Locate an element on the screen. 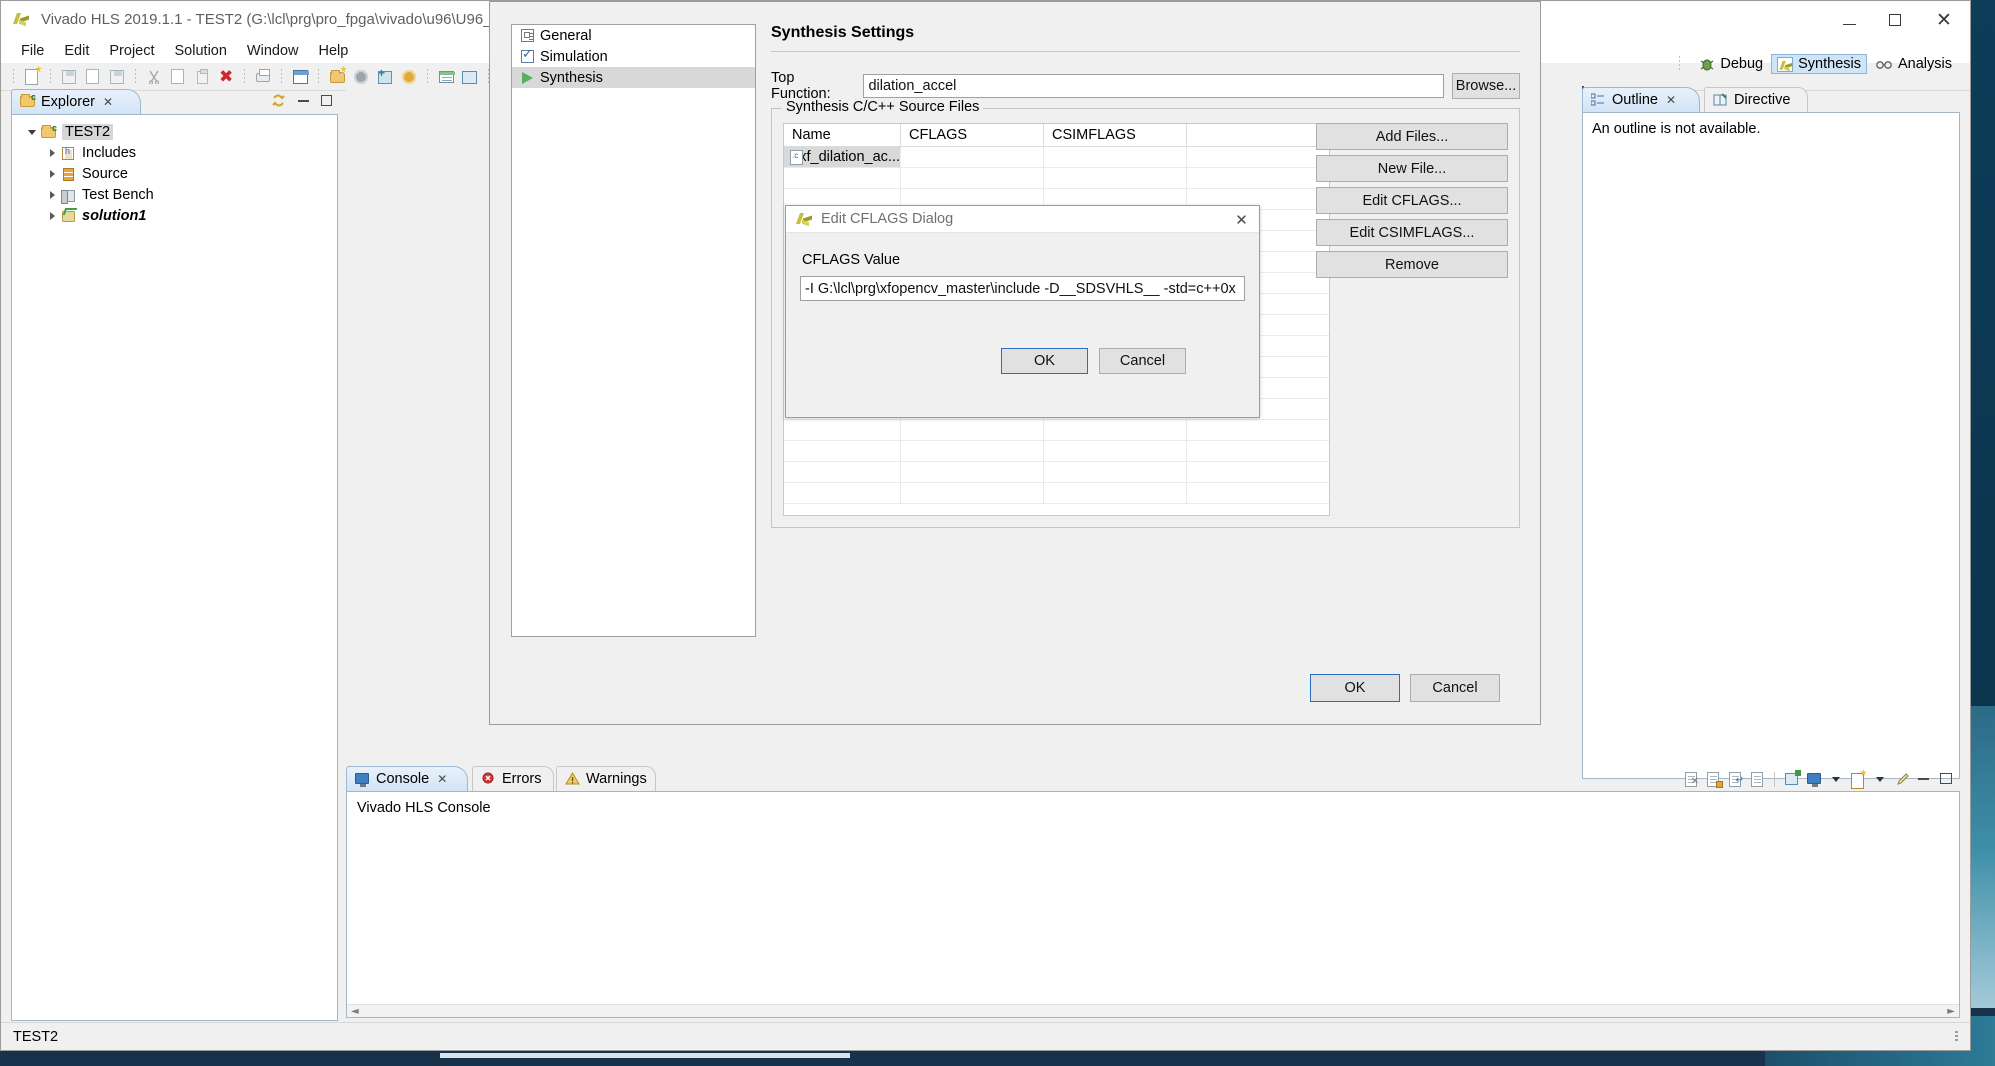 The width and height of the screenshot is (1995, 1066). new-file-icon is located at coordinates (32, 76).